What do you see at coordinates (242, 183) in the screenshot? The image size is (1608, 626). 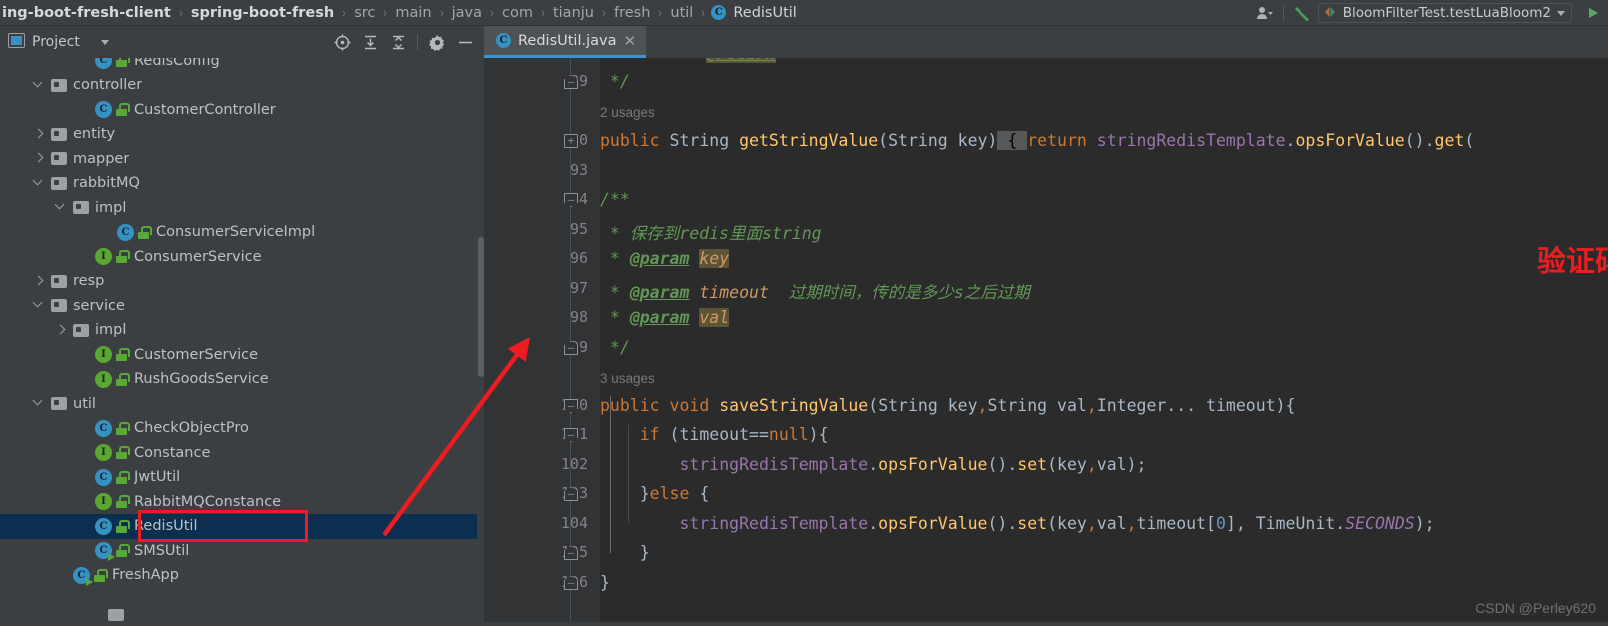 I see `tree-item-rabbitmq: rabbitMQ` at bounding box center [242, 183].